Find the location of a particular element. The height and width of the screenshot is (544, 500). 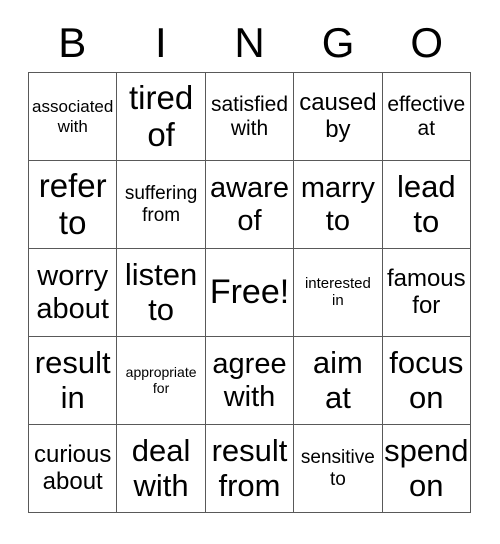

bingo-cell: worry about is located at coordinates (73, 293).